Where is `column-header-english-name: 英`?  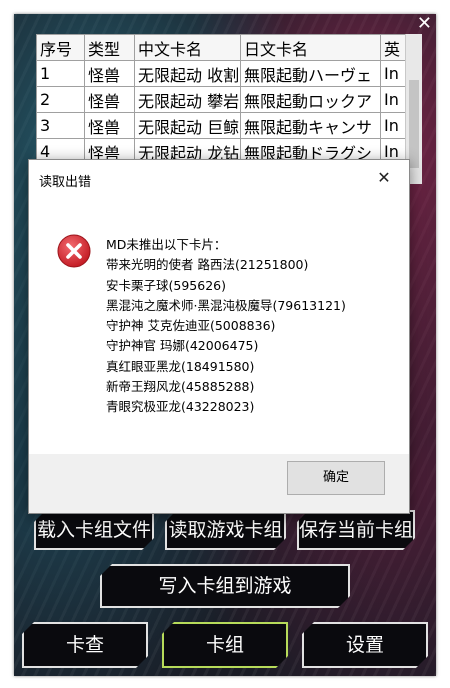
column-header-english-name: 英 is located at coordinates (393, 47).